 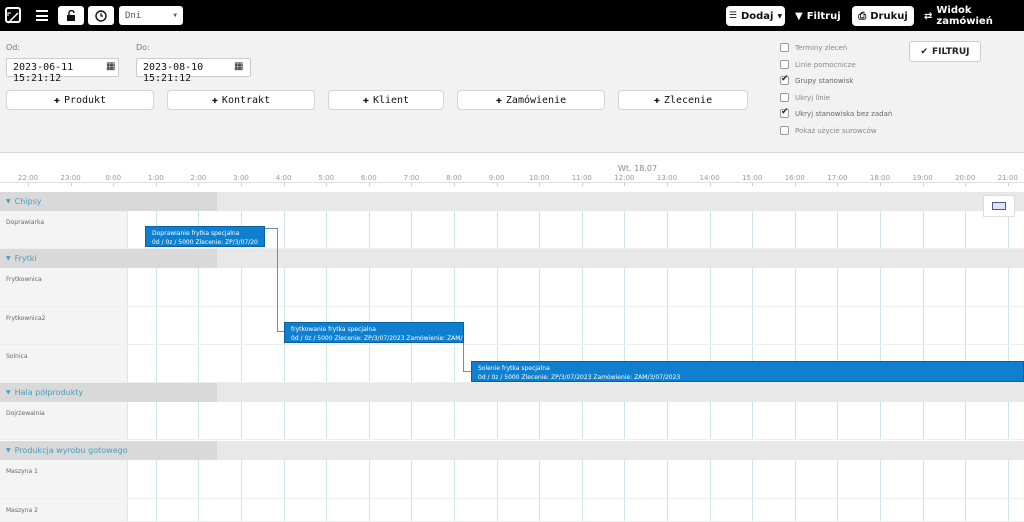 I want to click on add-contract-button: ✚ Kontrakt, so click(x=241, y=100).